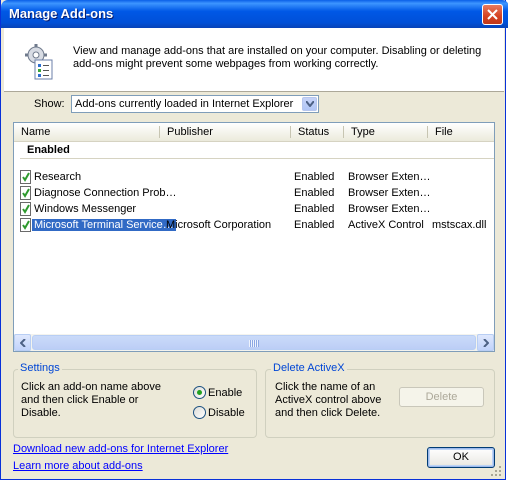 Image resolution: width=508 pixels, height=480 pixels. I want to click on group-divider, so click(257, 158).